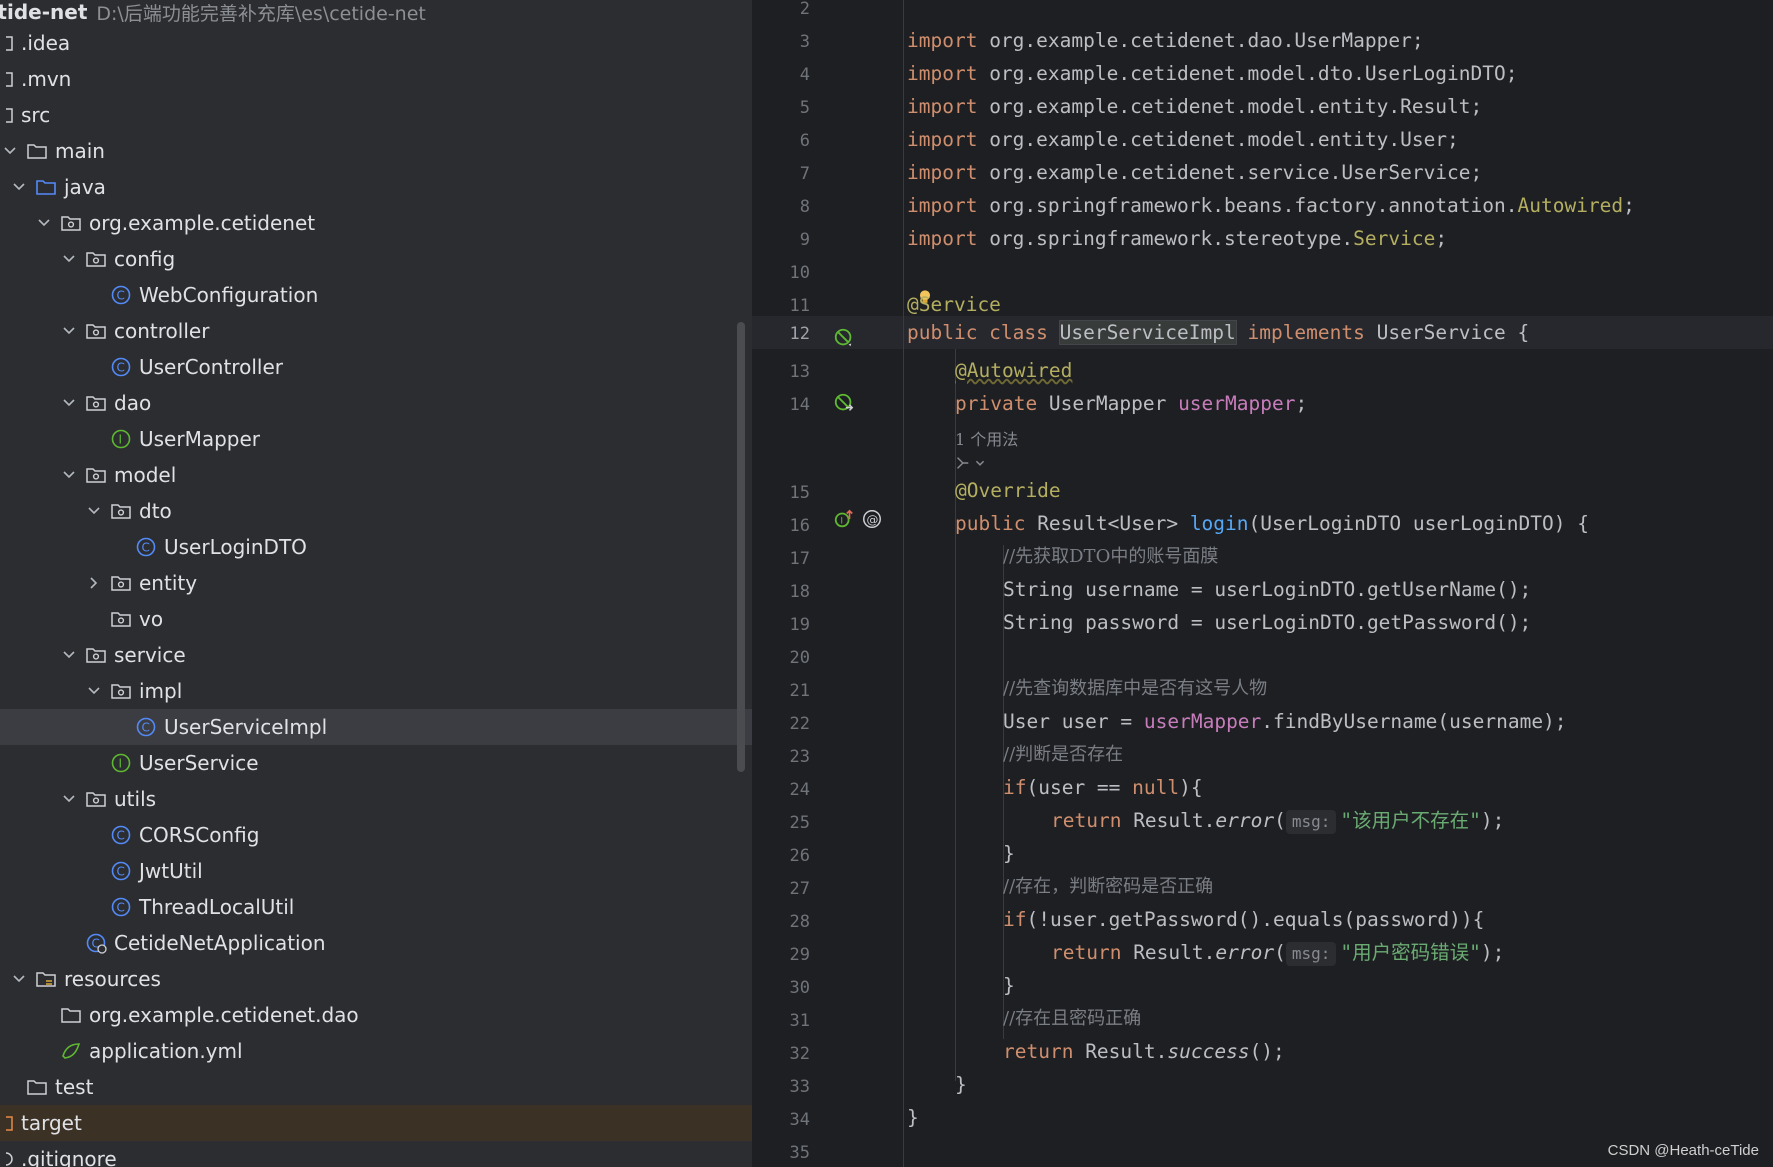 The height and width of the screenshot is (1167, 1773). What do you see at coordinates (799, 1054) in the screenshot?
I see `line-number: 32` at bounding box center [799, 1054].